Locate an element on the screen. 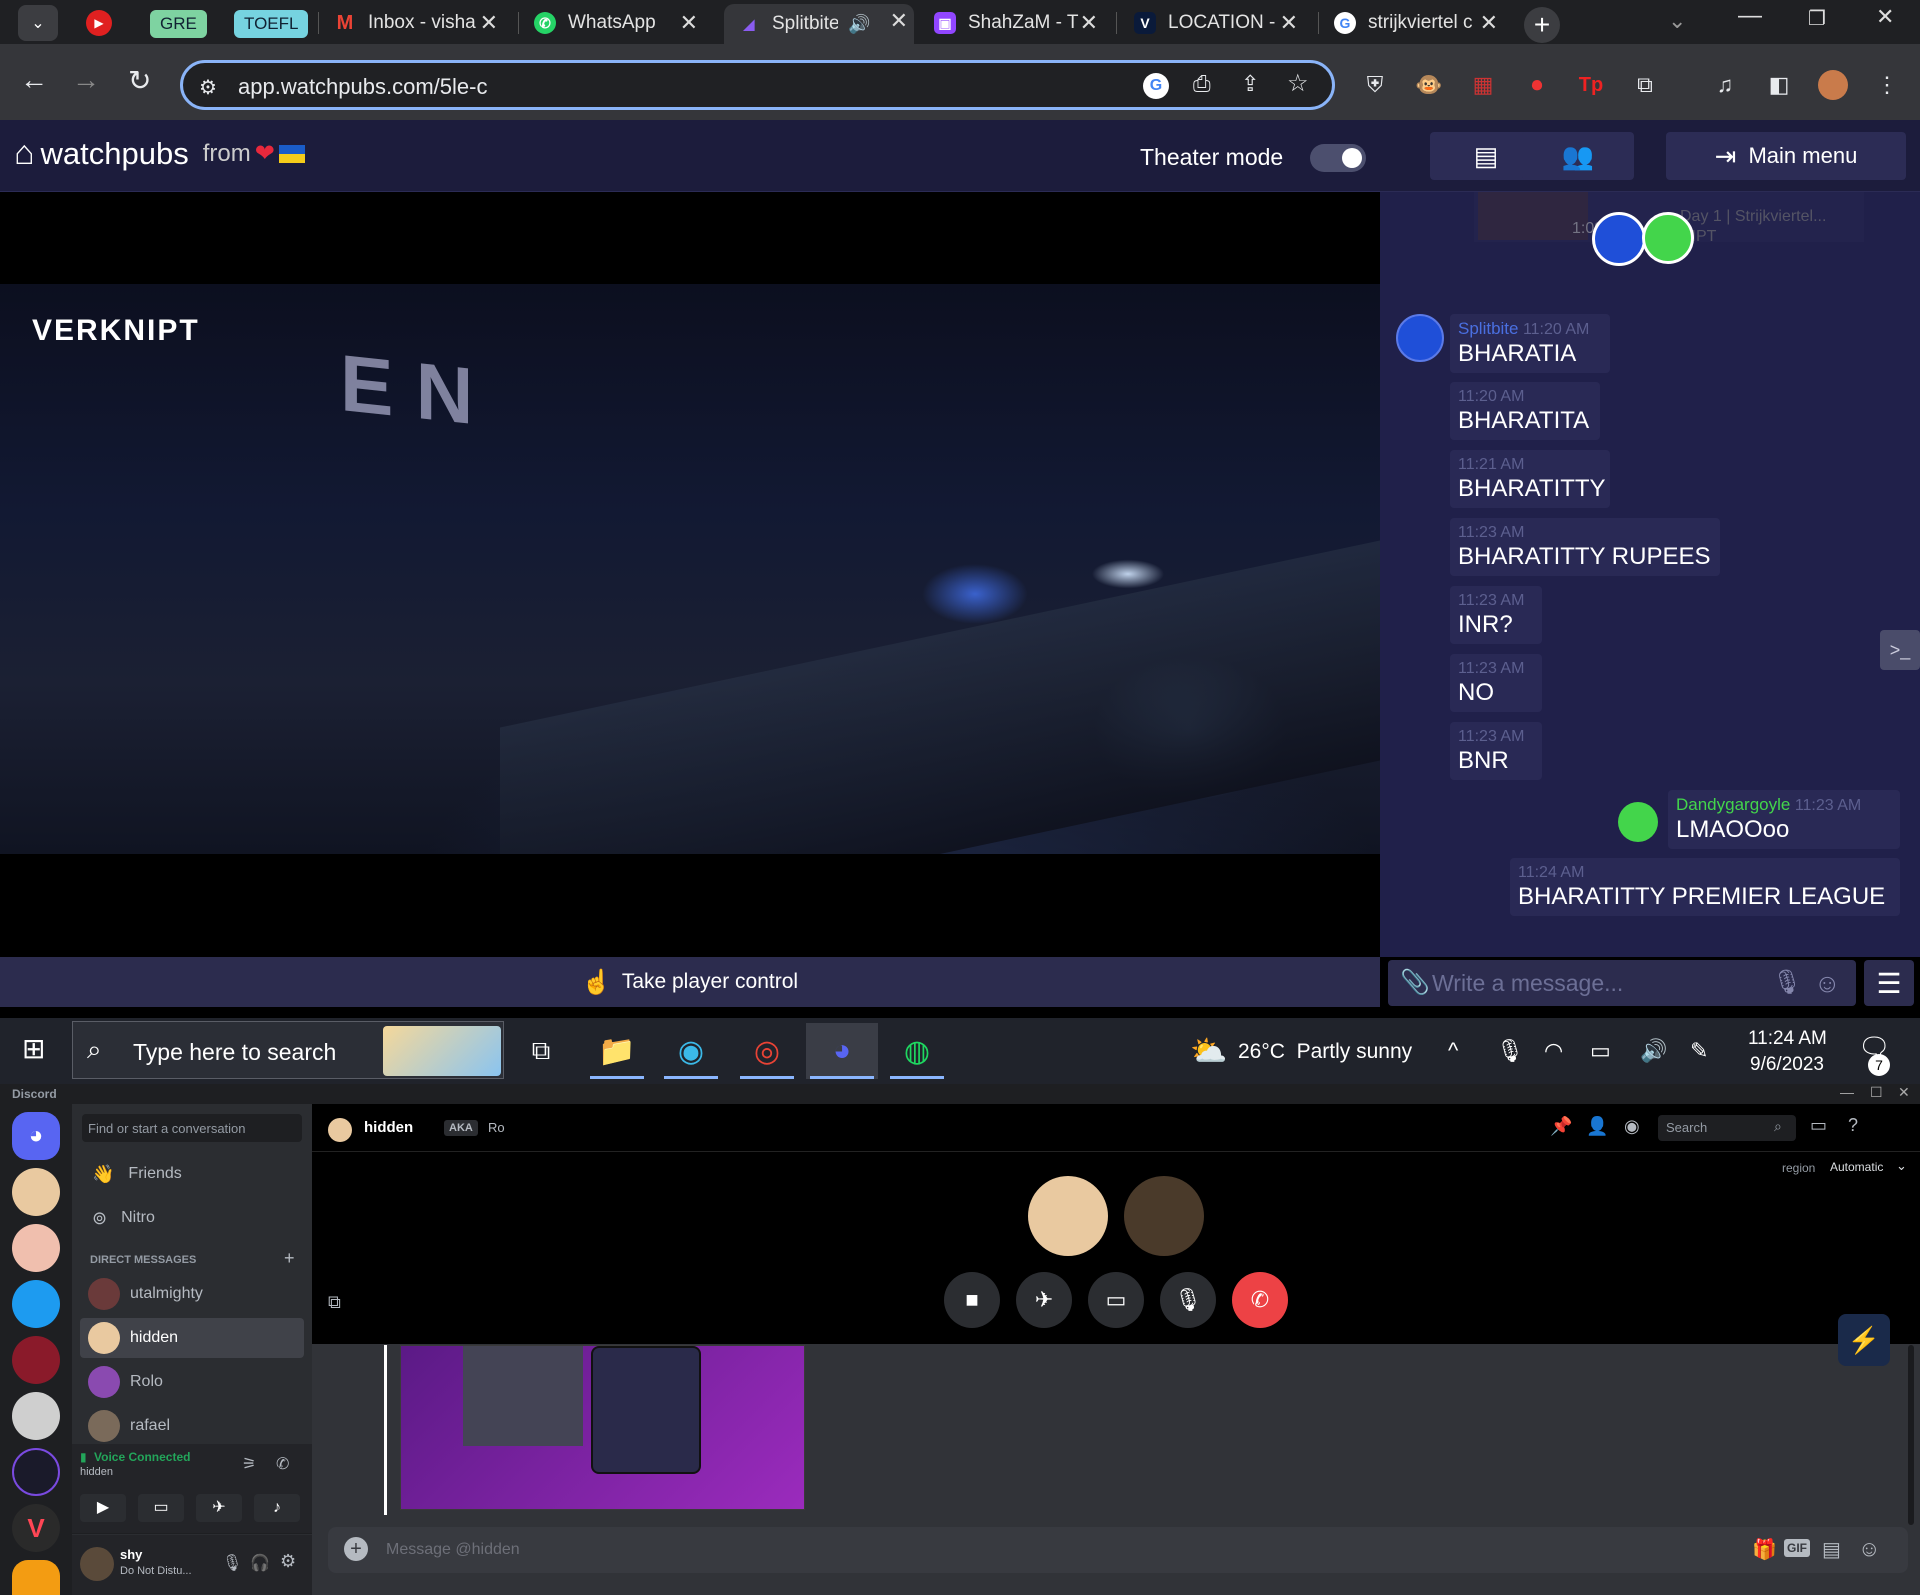 Image resolution: width=1920 pixels, height=1595 pixels. dm-item-utalmighty: utalmighty is located at coordinates (192, 1294).